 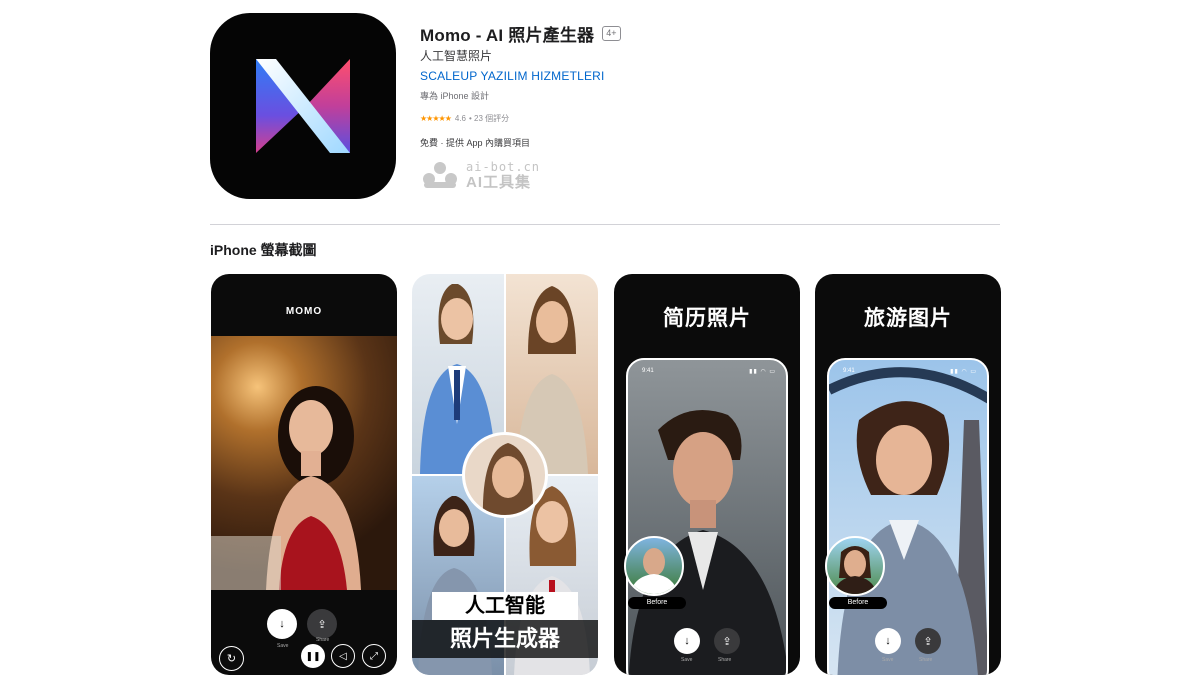 What do you see at coordinates (231, 658) in the screenshot?
I see `replay-icon: ↻` at bounding box center [231, 658].